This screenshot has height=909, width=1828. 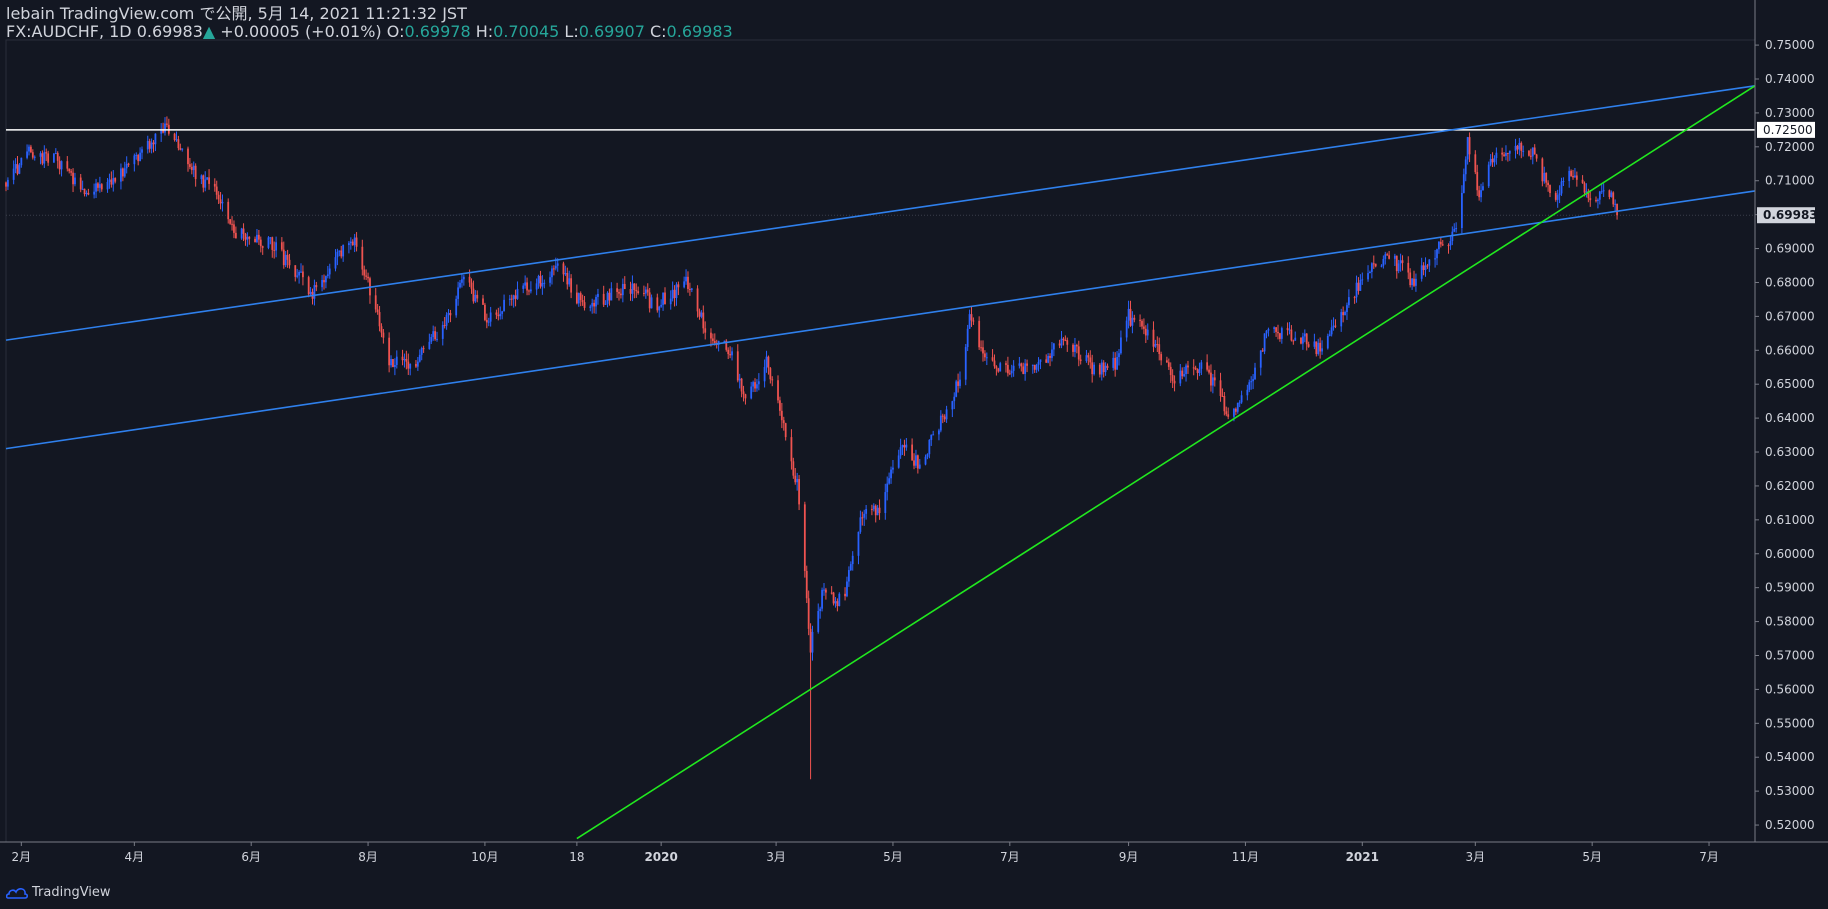 I want to click on price-change: +0.00005 (+0.01%), so click(x=301, y=31).